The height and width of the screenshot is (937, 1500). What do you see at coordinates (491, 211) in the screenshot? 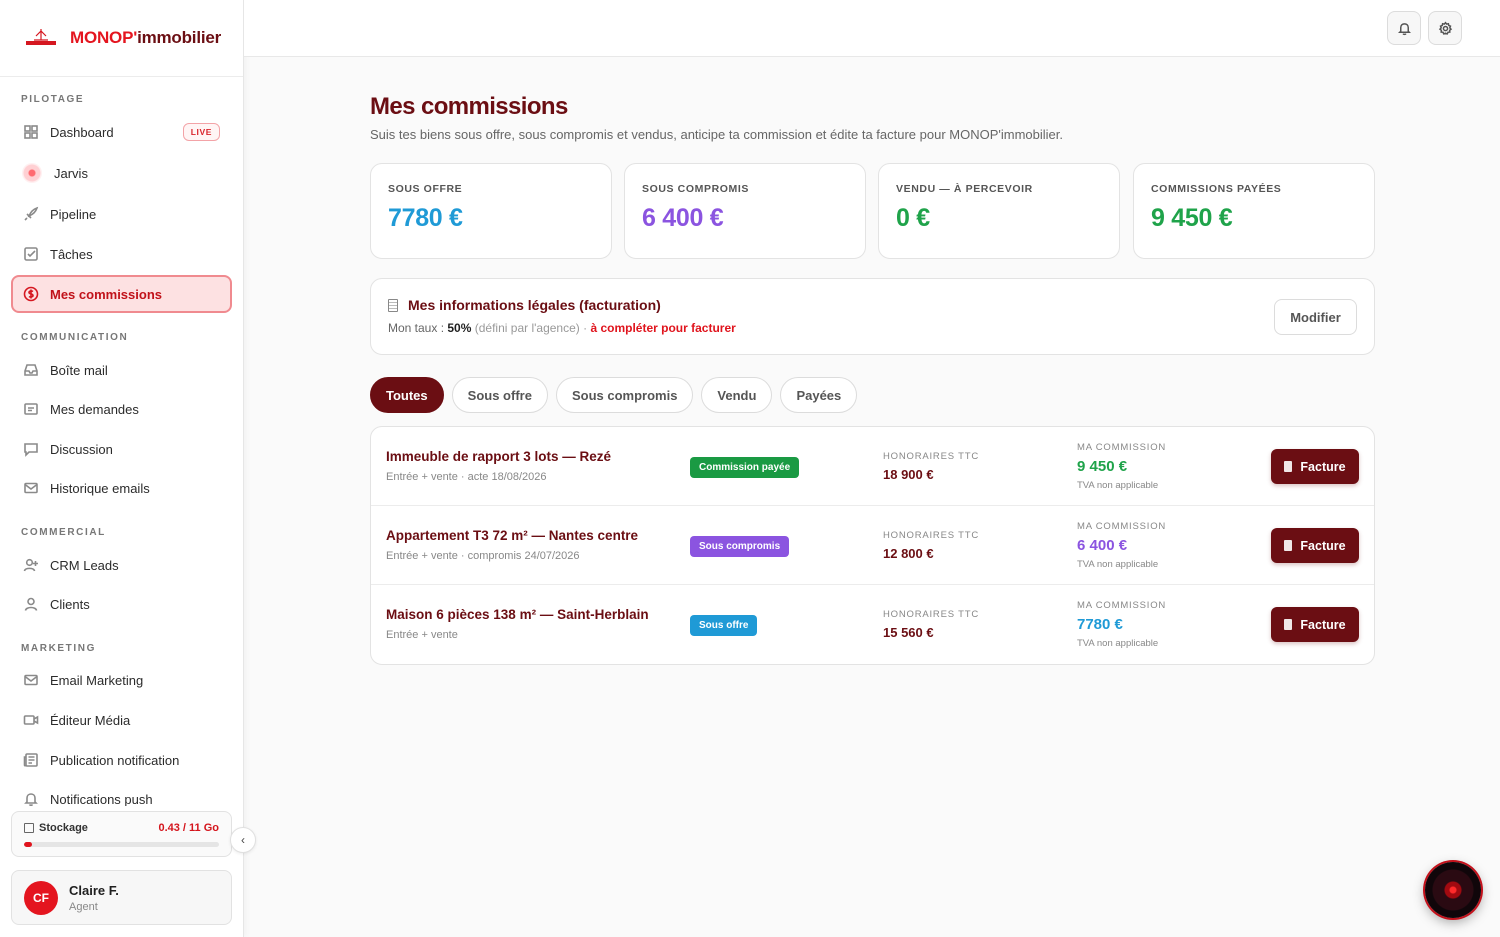
I see `stat-card-sous-offre: SOUS OFFRE 7780 €` at bounding box center [491, 211].